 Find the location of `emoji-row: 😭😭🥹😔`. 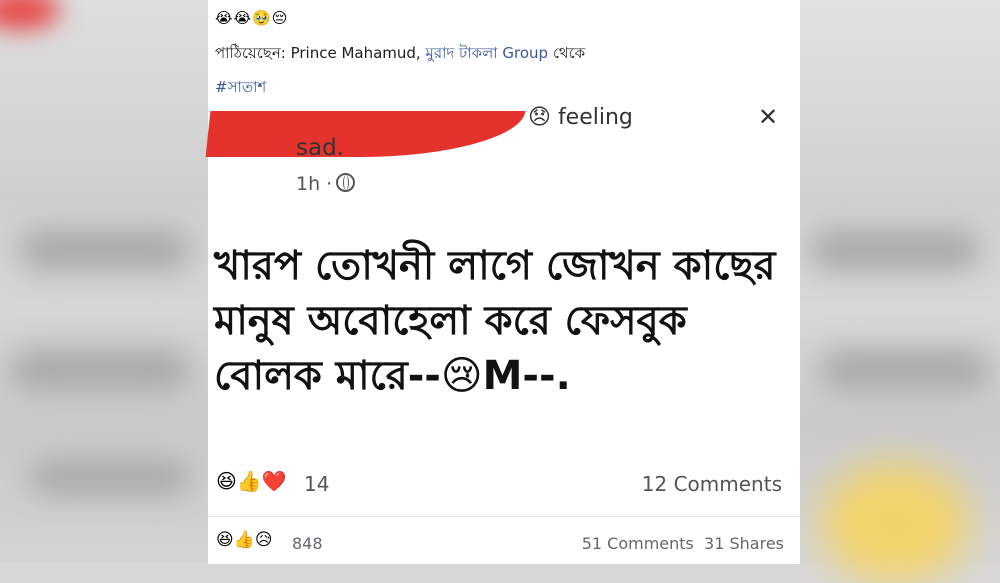

emoji-row: 😭😭🥹😔 is located at coordinates (252, 18).